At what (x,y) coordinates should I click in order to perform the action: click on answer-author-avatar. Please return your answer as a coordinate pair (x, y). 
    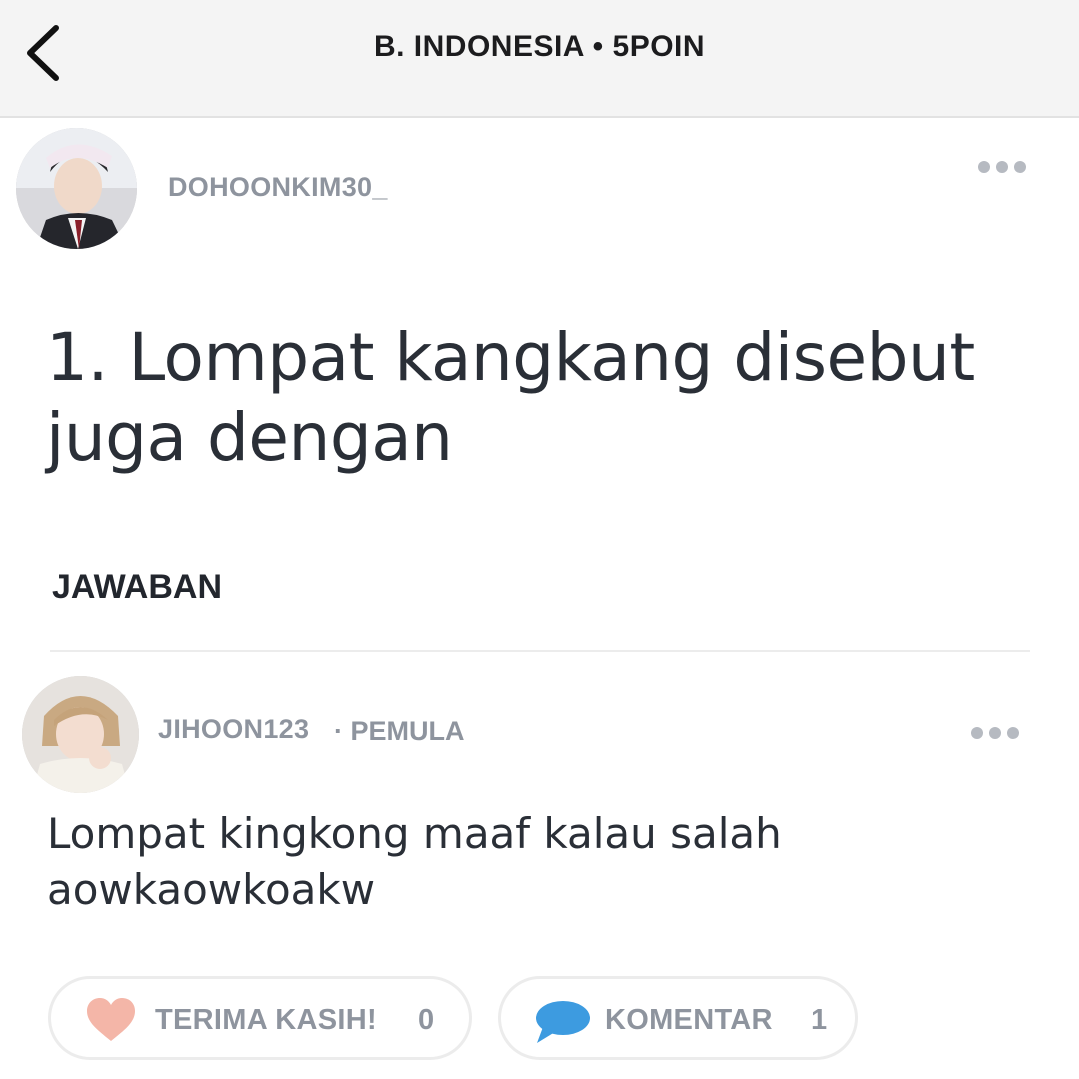
    Looking at the image, I should click on (80, 734).